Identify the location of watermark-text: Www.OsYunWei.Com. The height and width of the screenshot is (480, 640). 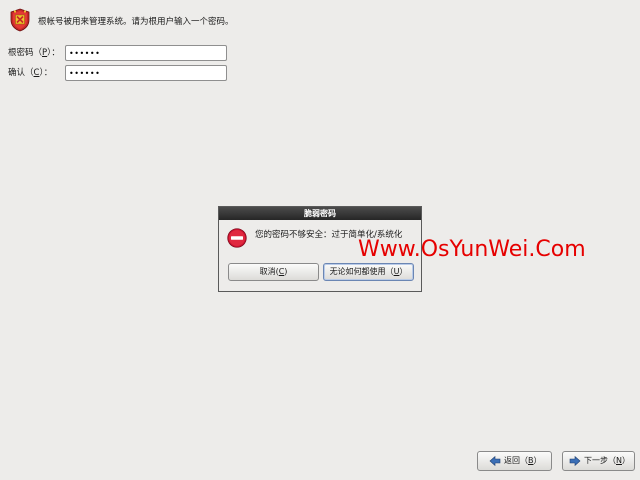
(472, 249).